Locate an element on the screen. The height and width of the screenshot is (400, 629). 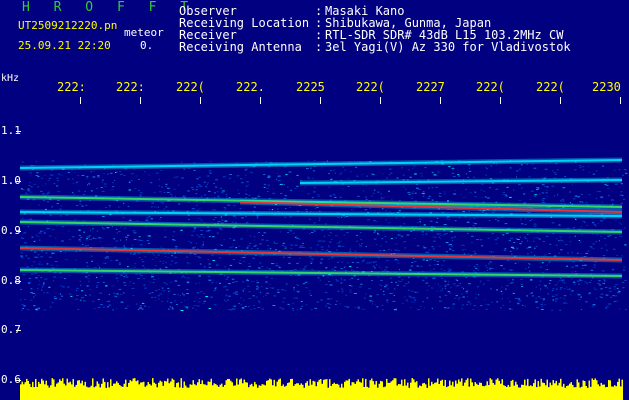
noise-floor is located at coordinates (321, 389).